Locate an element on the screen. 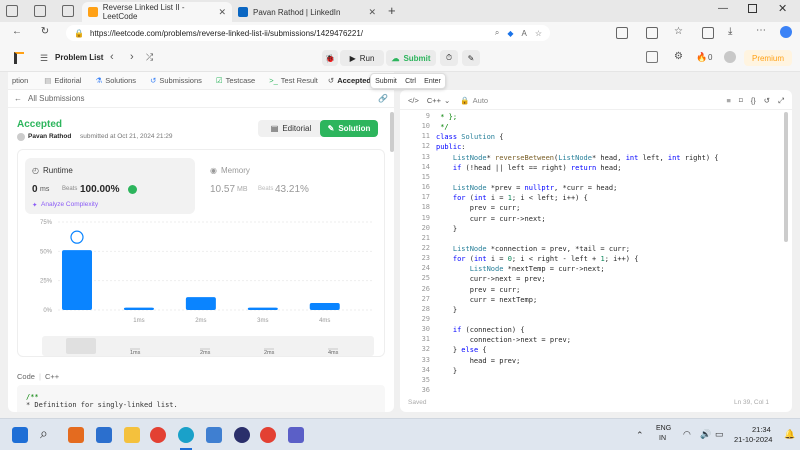 This screenshot has height=450, width=800. editor-scrollbar is located at coordinates (786, 177).